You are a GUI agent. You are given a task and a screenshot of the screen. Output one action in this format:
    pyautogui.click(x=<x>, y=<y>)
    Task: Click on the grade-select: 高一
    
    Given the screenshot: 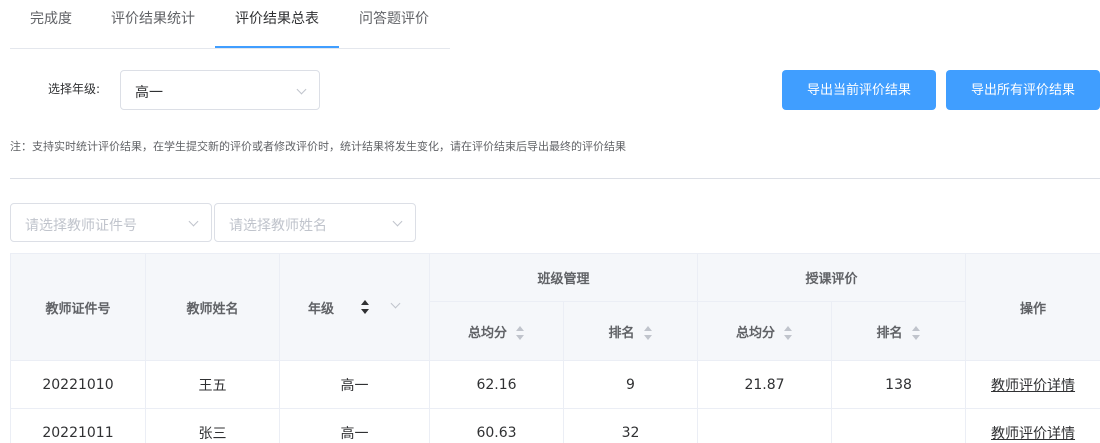 What is the action you would take?
    pyautogui.click(x=220, y=90)
    